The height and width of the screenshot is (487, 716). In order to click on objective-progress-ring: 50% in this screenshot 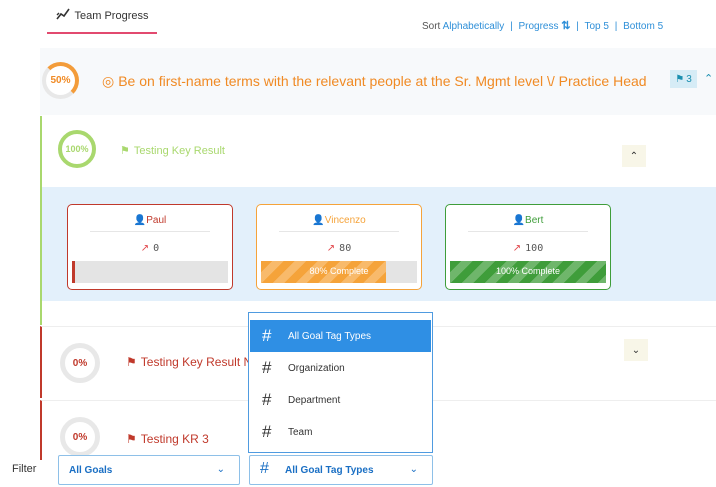, I will do `click(60, 80)`.